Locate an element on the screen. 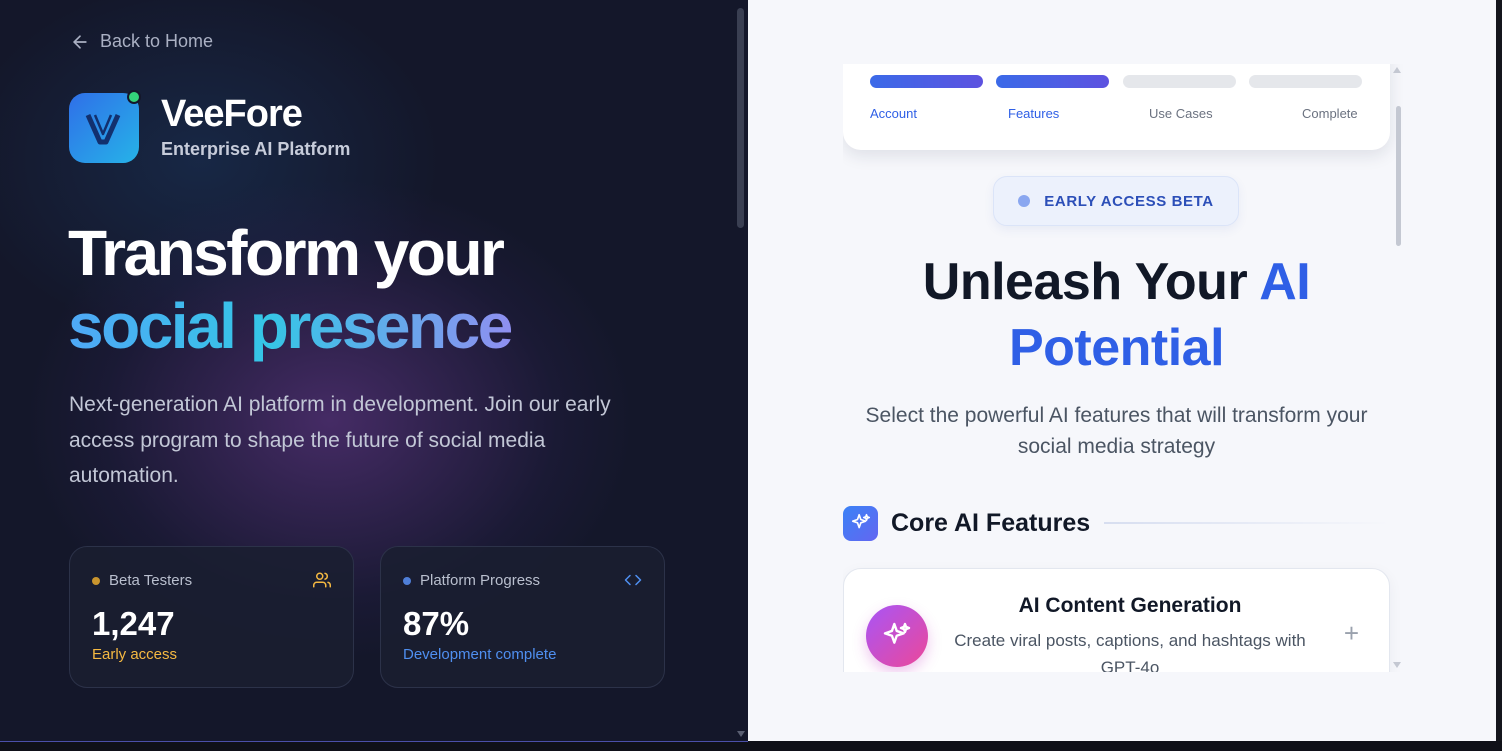 This screenshot has width=1502, height=751. step-bar-account is located at coordinates (926, 81).